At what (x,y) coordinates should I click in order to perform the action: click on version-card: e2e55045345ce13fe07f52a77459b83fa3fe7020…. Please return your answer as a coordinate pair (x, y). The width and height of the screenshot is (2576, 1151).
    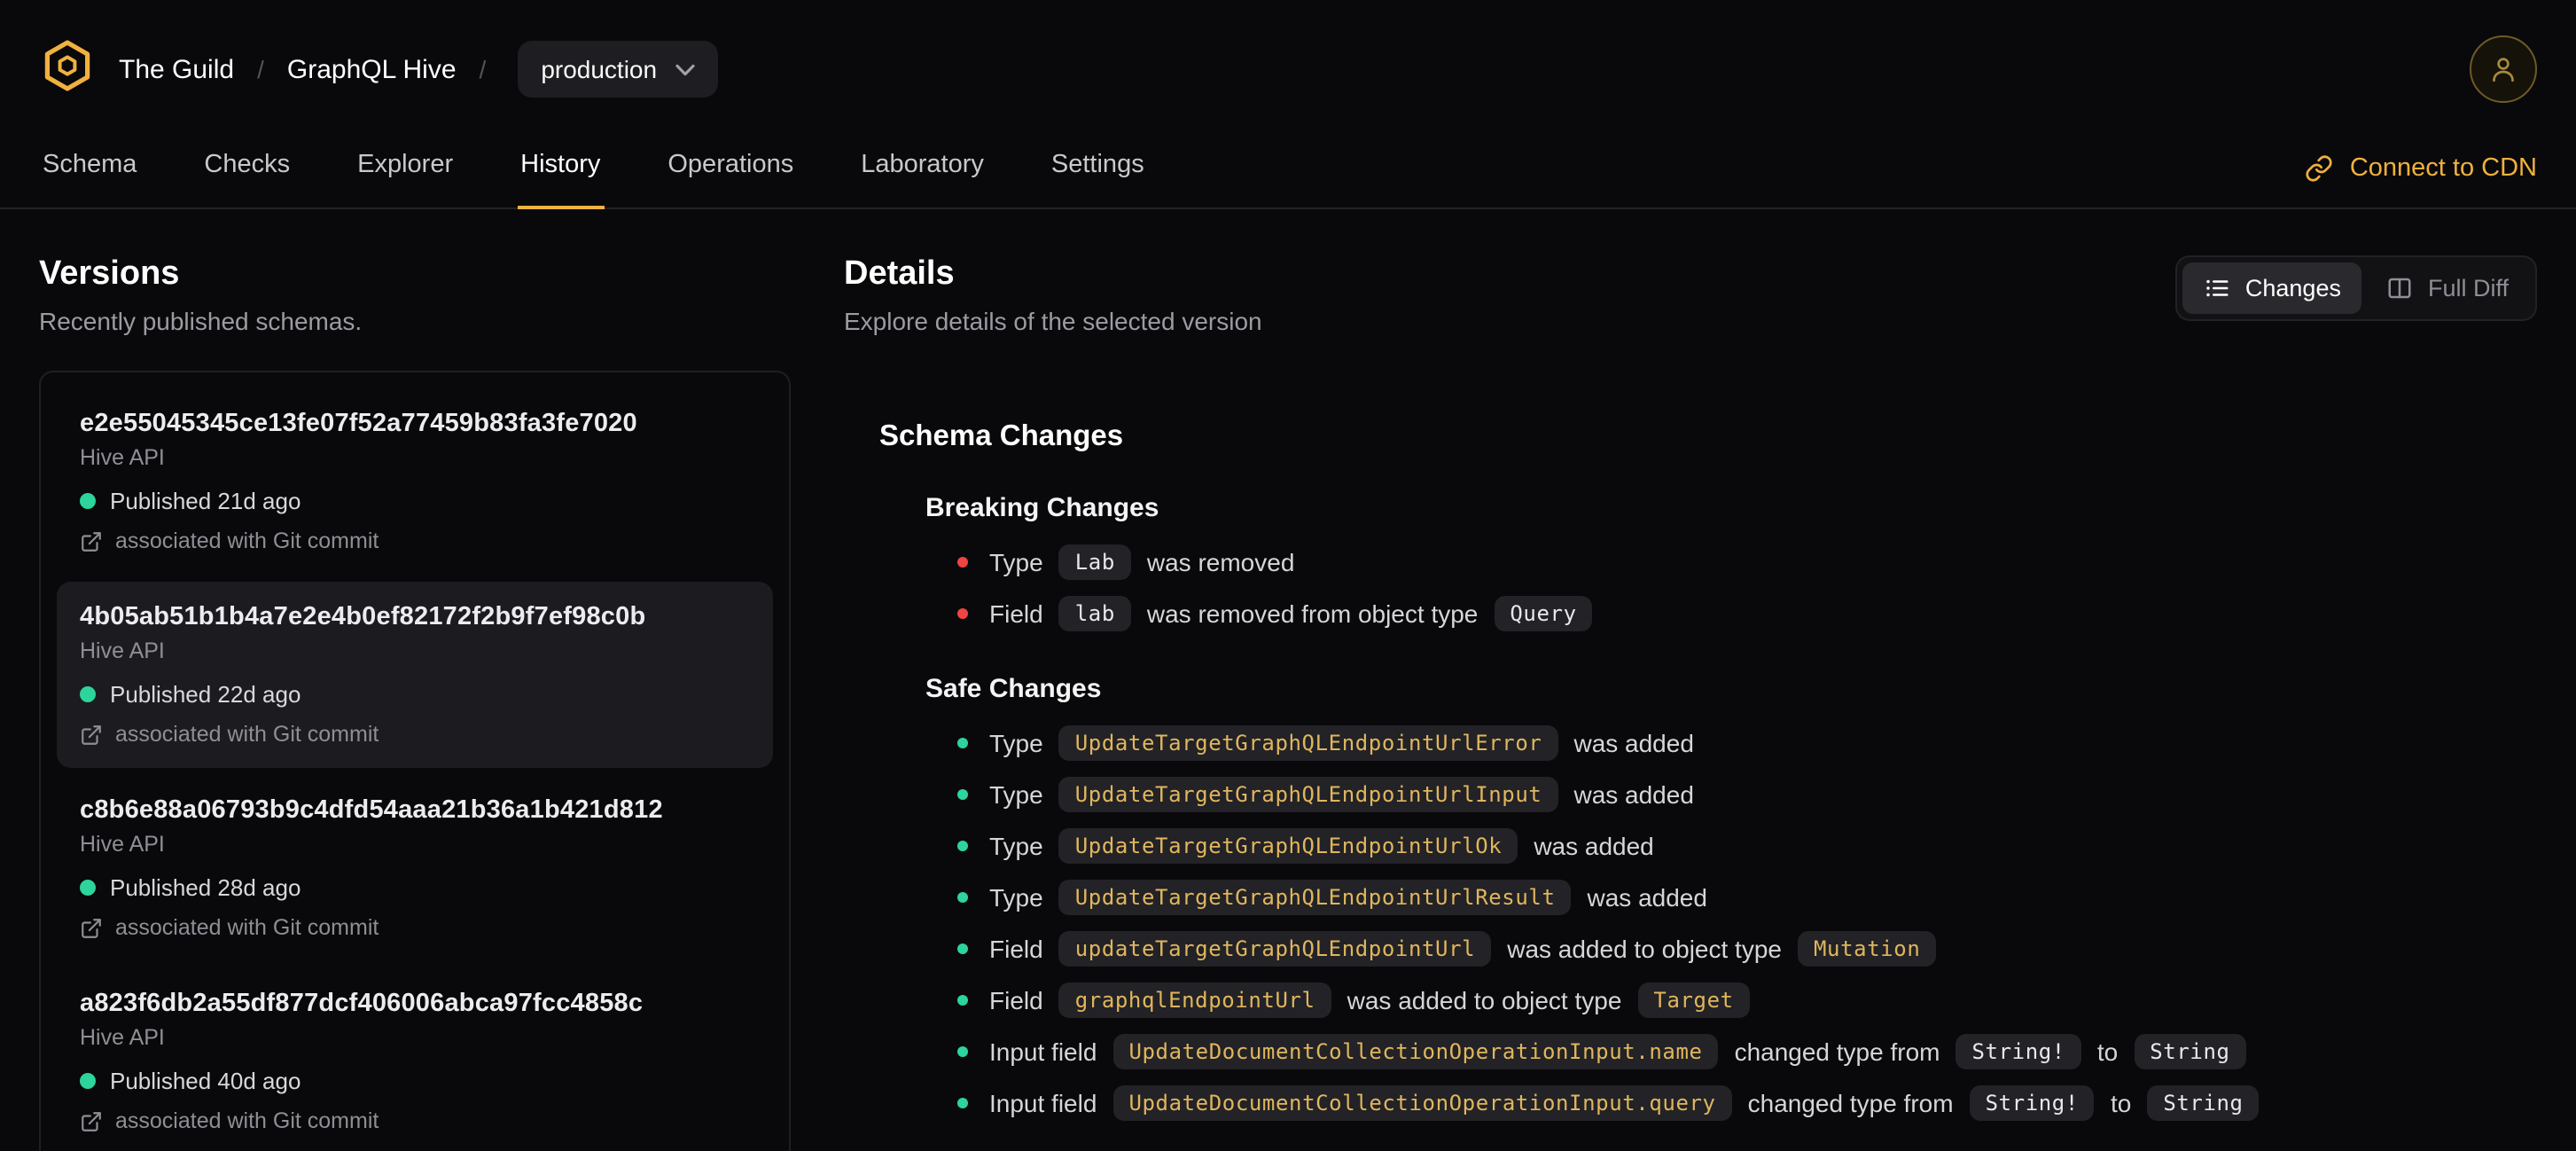
    Looking at the image, I should click on (415, 481).